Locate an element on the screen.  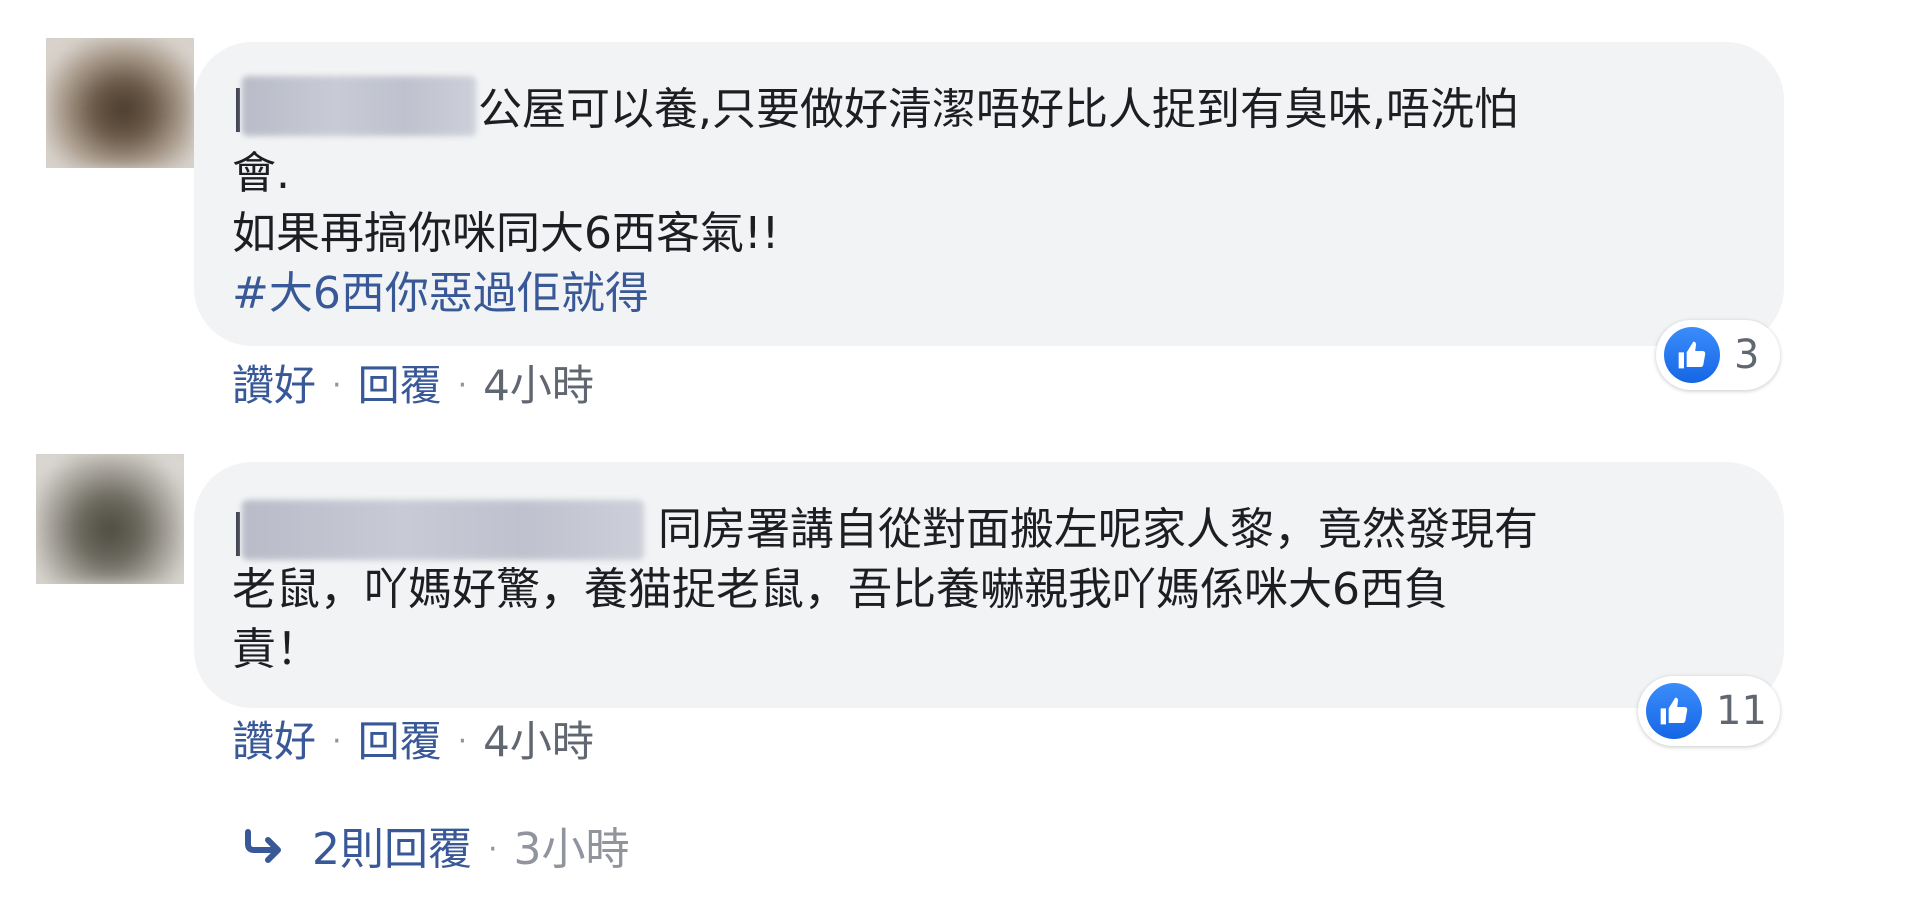
comment-text-line-1: 公屋可以養,只要做好清潔唔好比人捉到有臭味,唔洗怕 is located at coordinates (998, 109).